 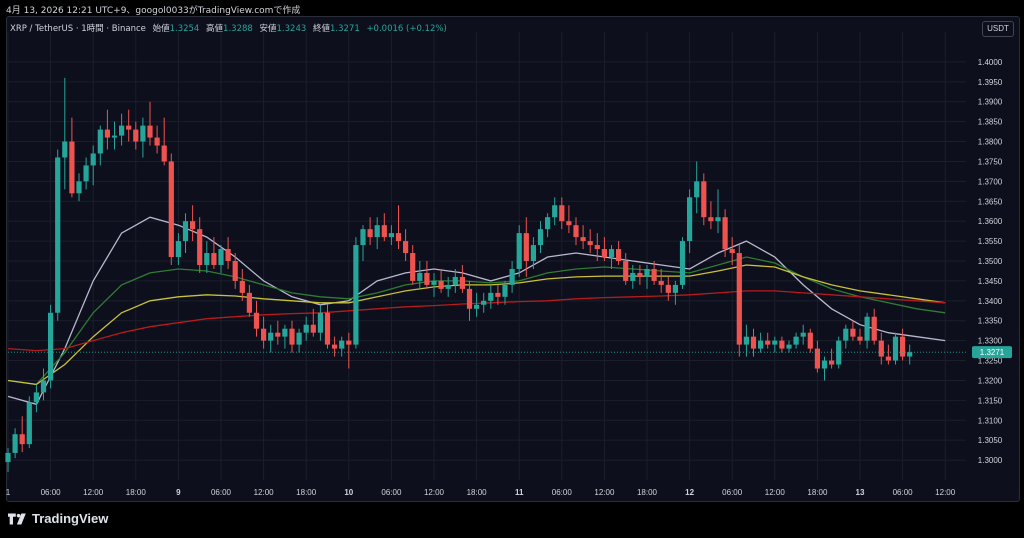 I want to click on y-tick-label: 1.3450, so click(x=990, y=281).